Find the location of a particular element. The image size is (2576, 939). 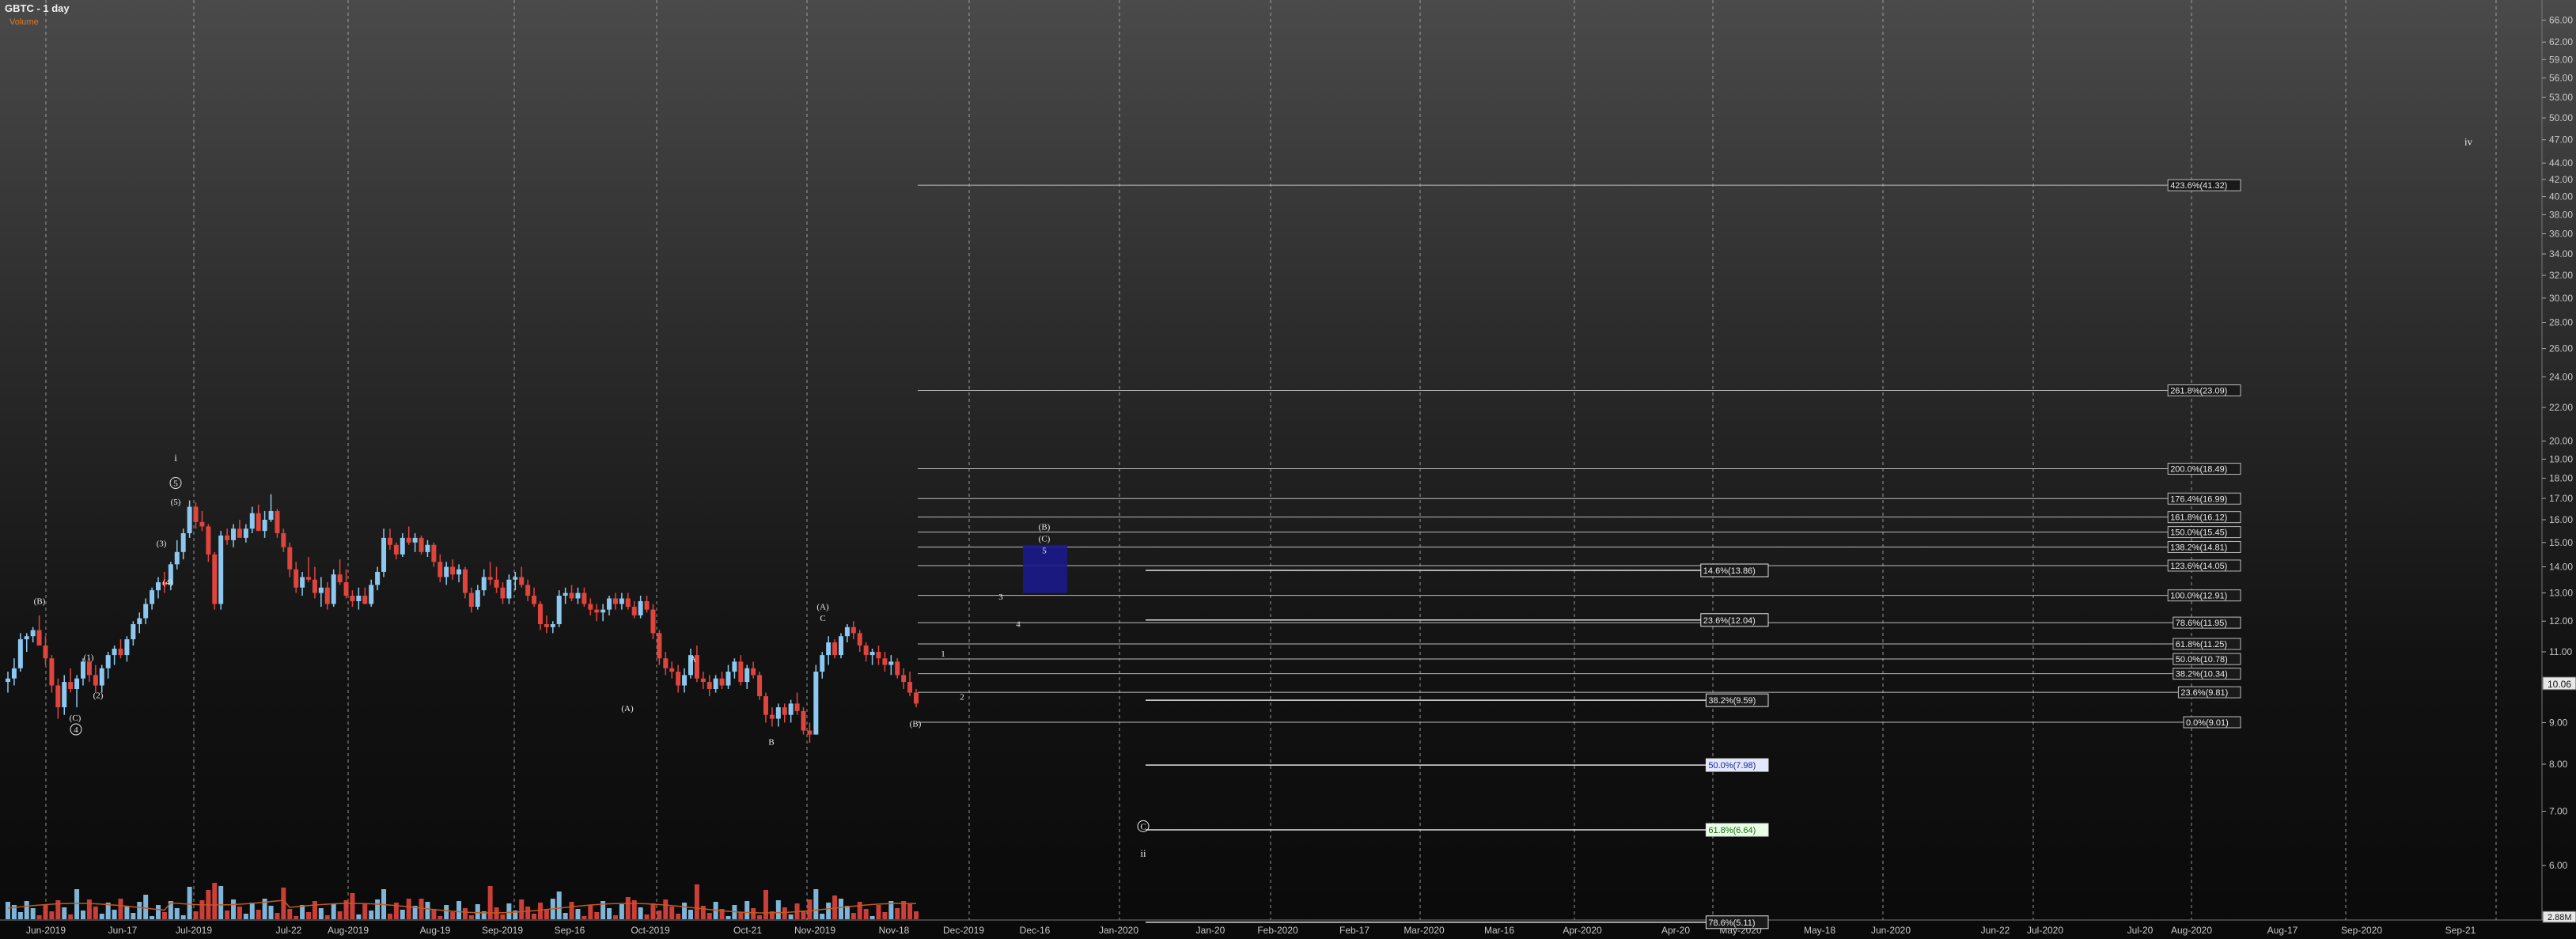

y-tick-label: 36.00 is located at coordinates (2561, 235).